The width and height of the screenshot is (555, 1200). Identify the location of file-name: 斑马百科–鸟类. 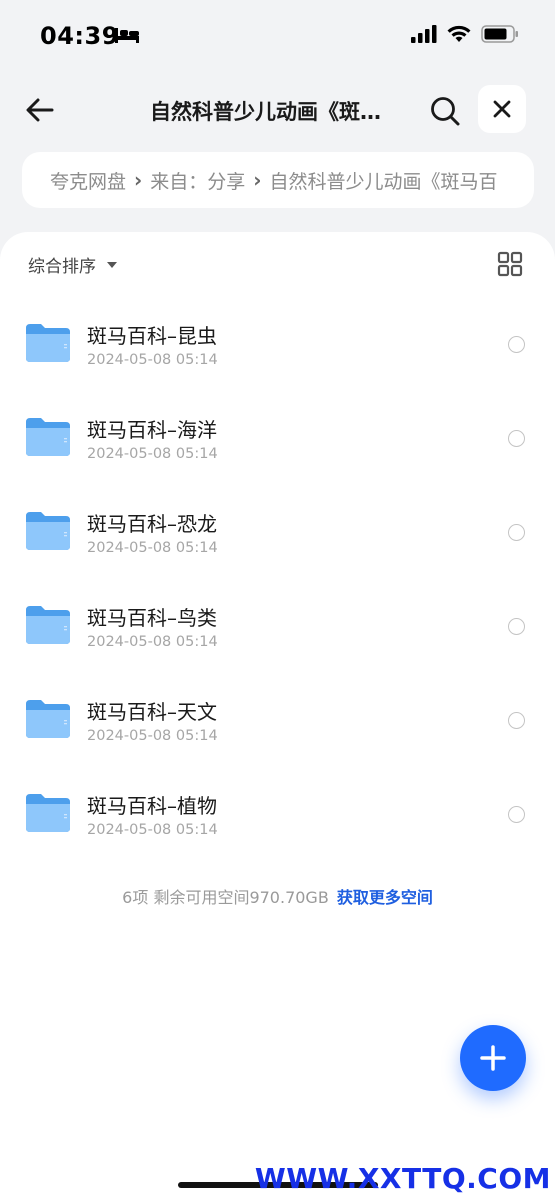
(152, 618).